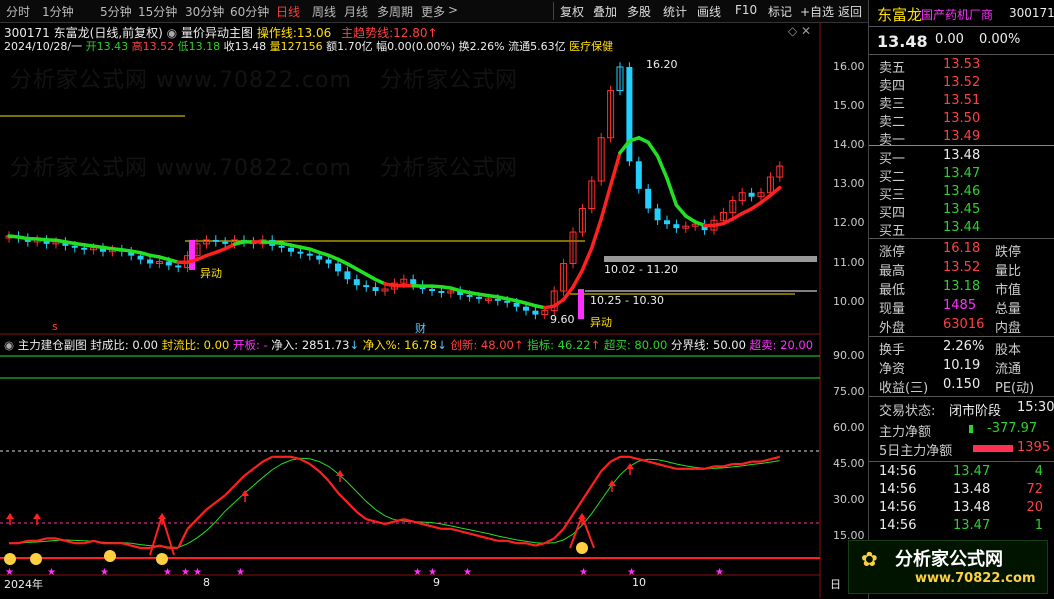 The image size is (1054, 599). Describe the element at coordinates (153, 46) in the screenshot. I see `bar-high: 高13.52` at that location.